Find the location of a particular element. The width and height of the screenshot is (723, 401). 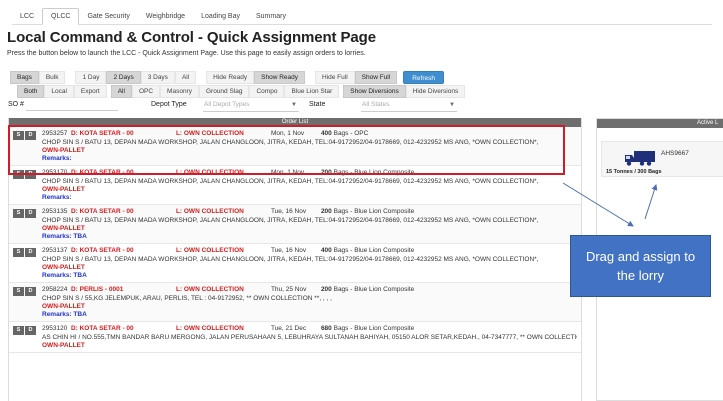

truck-icon is located at coordinates (640, 158).